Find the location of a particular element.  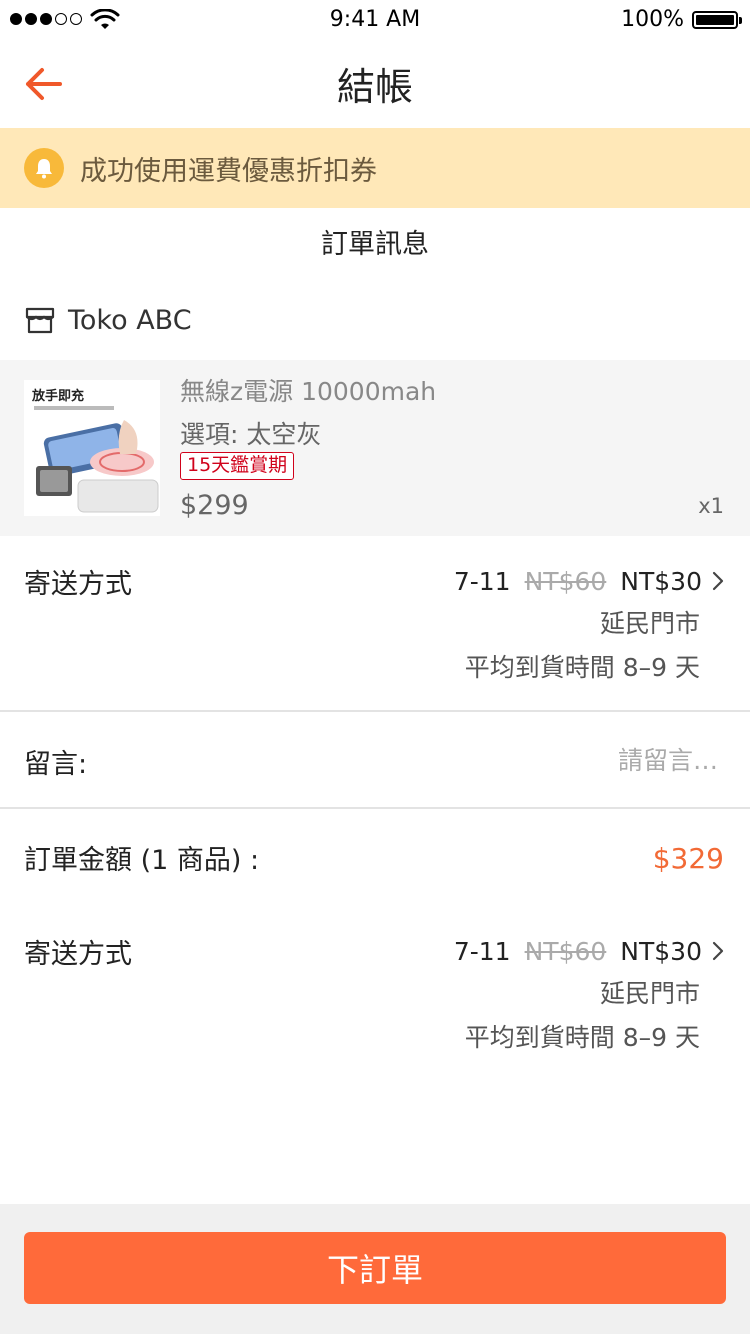

product-quantity: x1 is located at coordinates (711, 506).